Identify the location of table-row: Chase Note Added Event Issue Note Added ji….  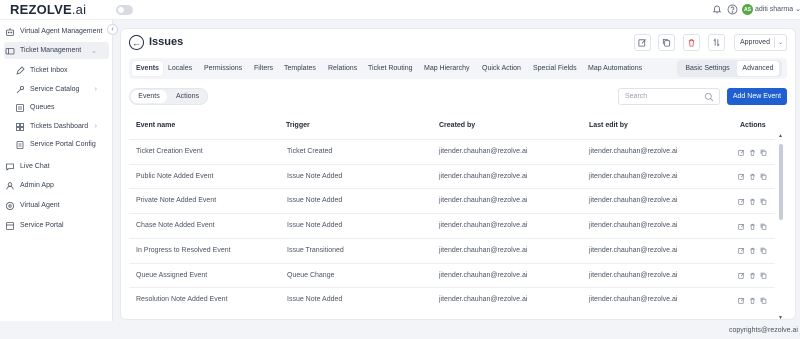
(452, 225).